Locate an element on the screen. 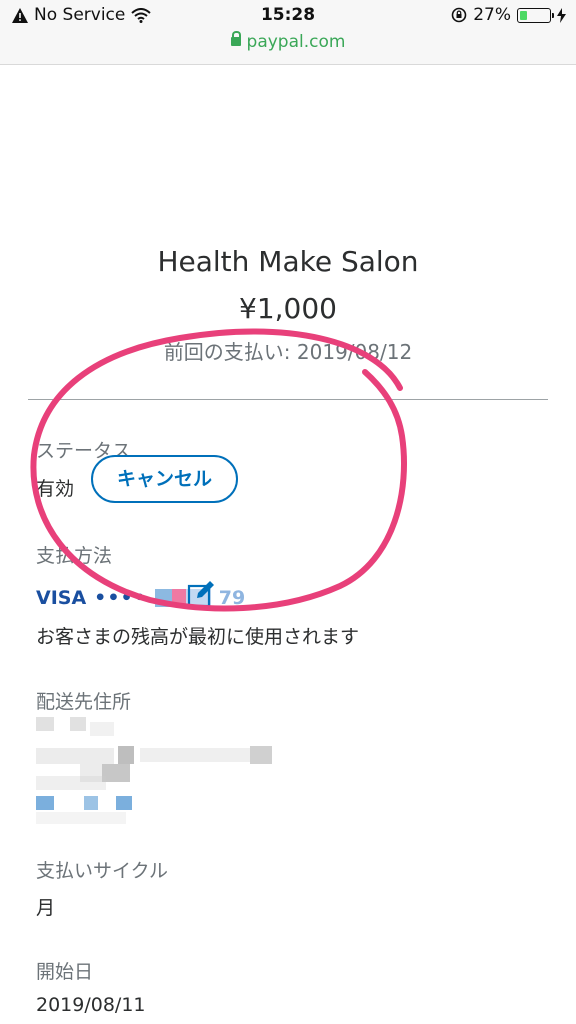 This screenshot has width=576, height=1024. payment-method-label: 支払方法 is located at coordinates (74, 556).